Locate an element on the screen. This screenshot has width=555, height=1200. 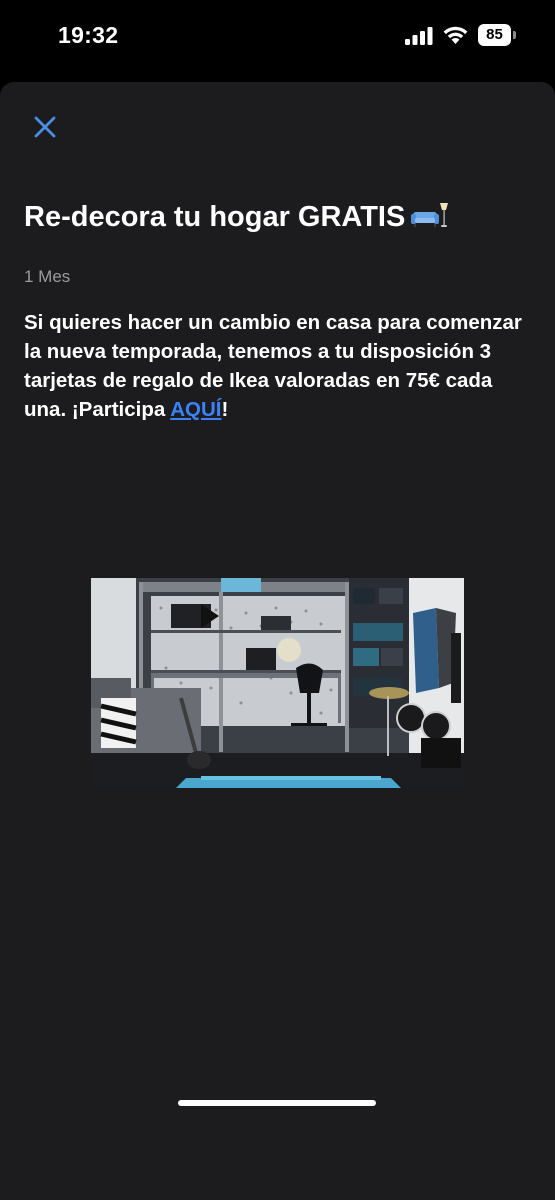
battery-indicator: 85 is located at coordinates (498, 35).